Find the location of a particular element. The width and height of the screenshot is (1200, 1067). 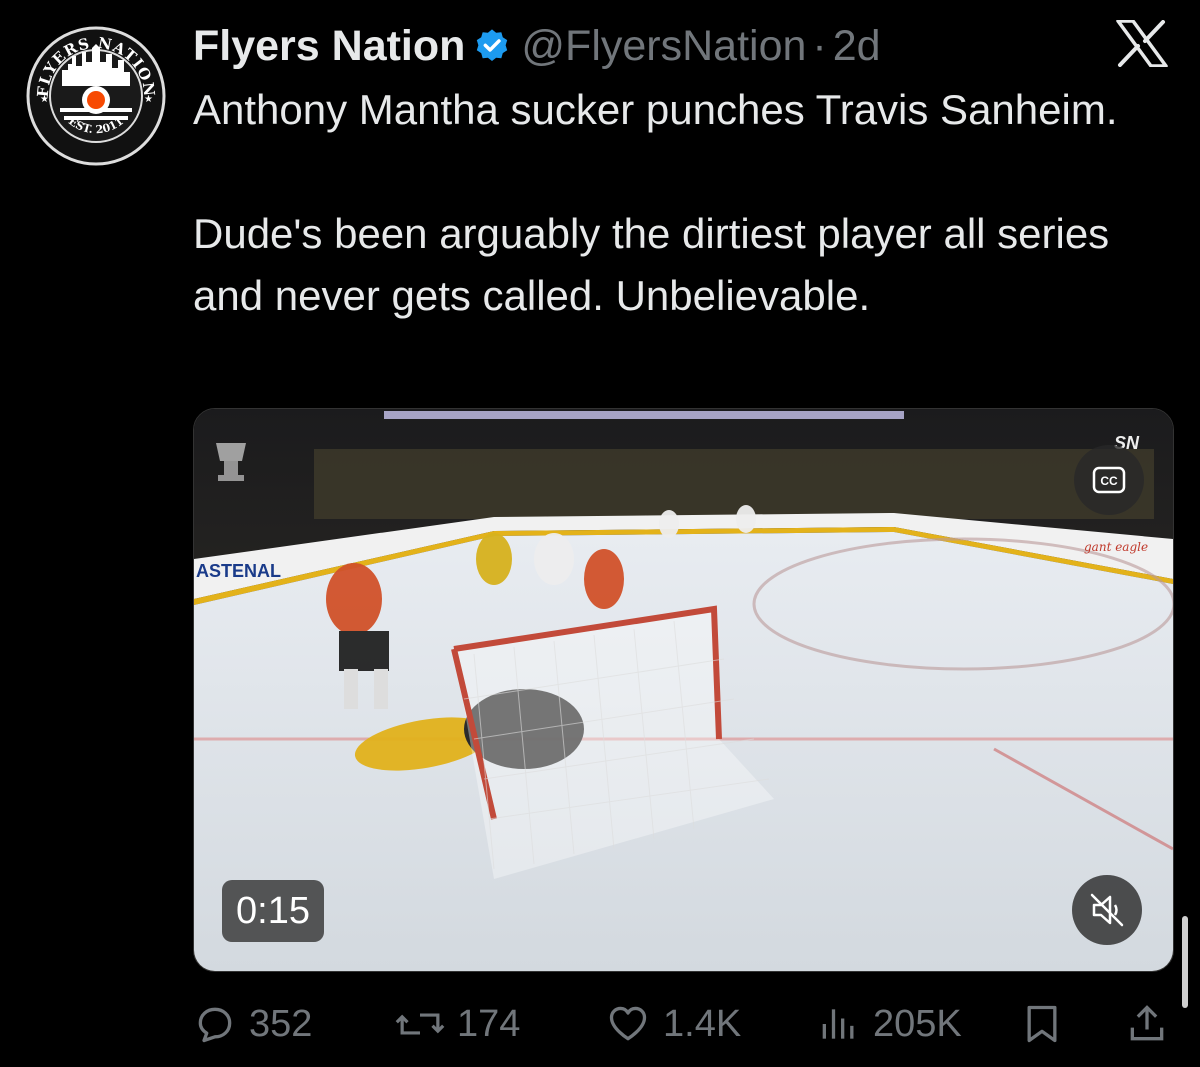

user-handle: @FlyersNation is located at coordinates (663, 46).